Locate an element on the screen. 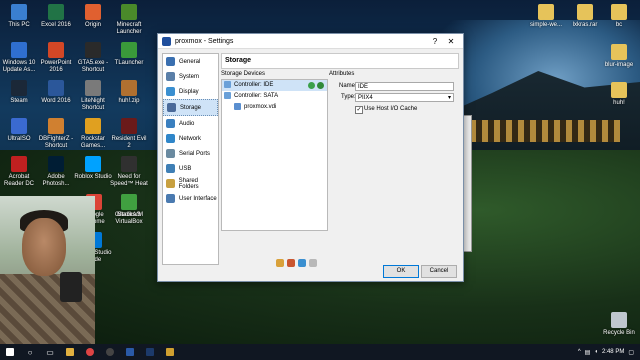 The height and width of the screenshot is (360, 640). sidebar-item-user-interface: User Interface is located at coordinates (190, 198).